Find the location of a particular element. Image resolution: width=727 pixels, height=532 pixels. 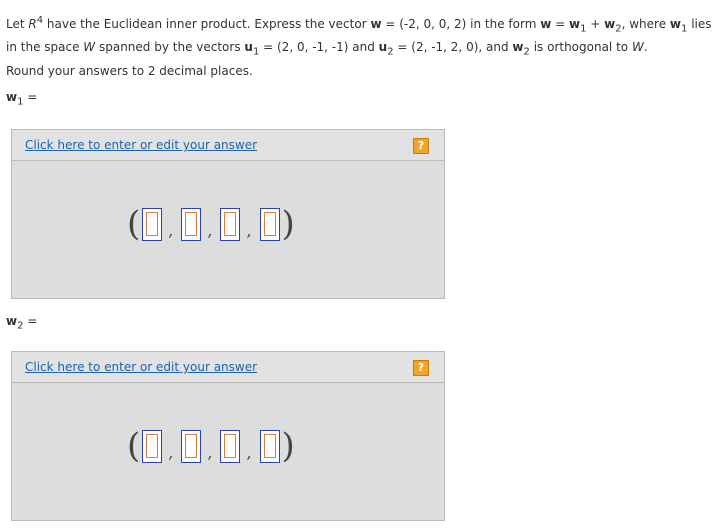

rounding-instruction: Round your answers to 2 decimal places. is located at coordinates (129, 71).